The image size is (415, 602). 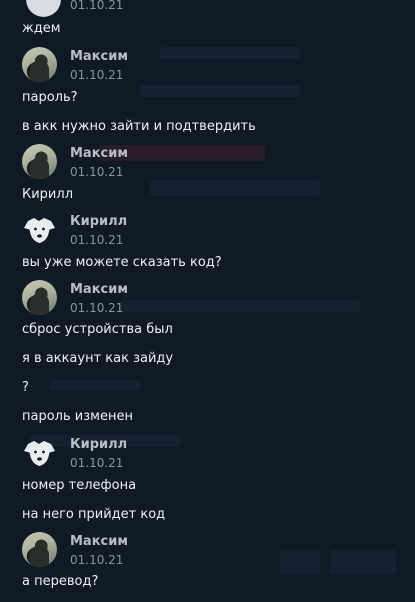 I want to click on message-text: на него прийдет код, so click(x=94, y=514).